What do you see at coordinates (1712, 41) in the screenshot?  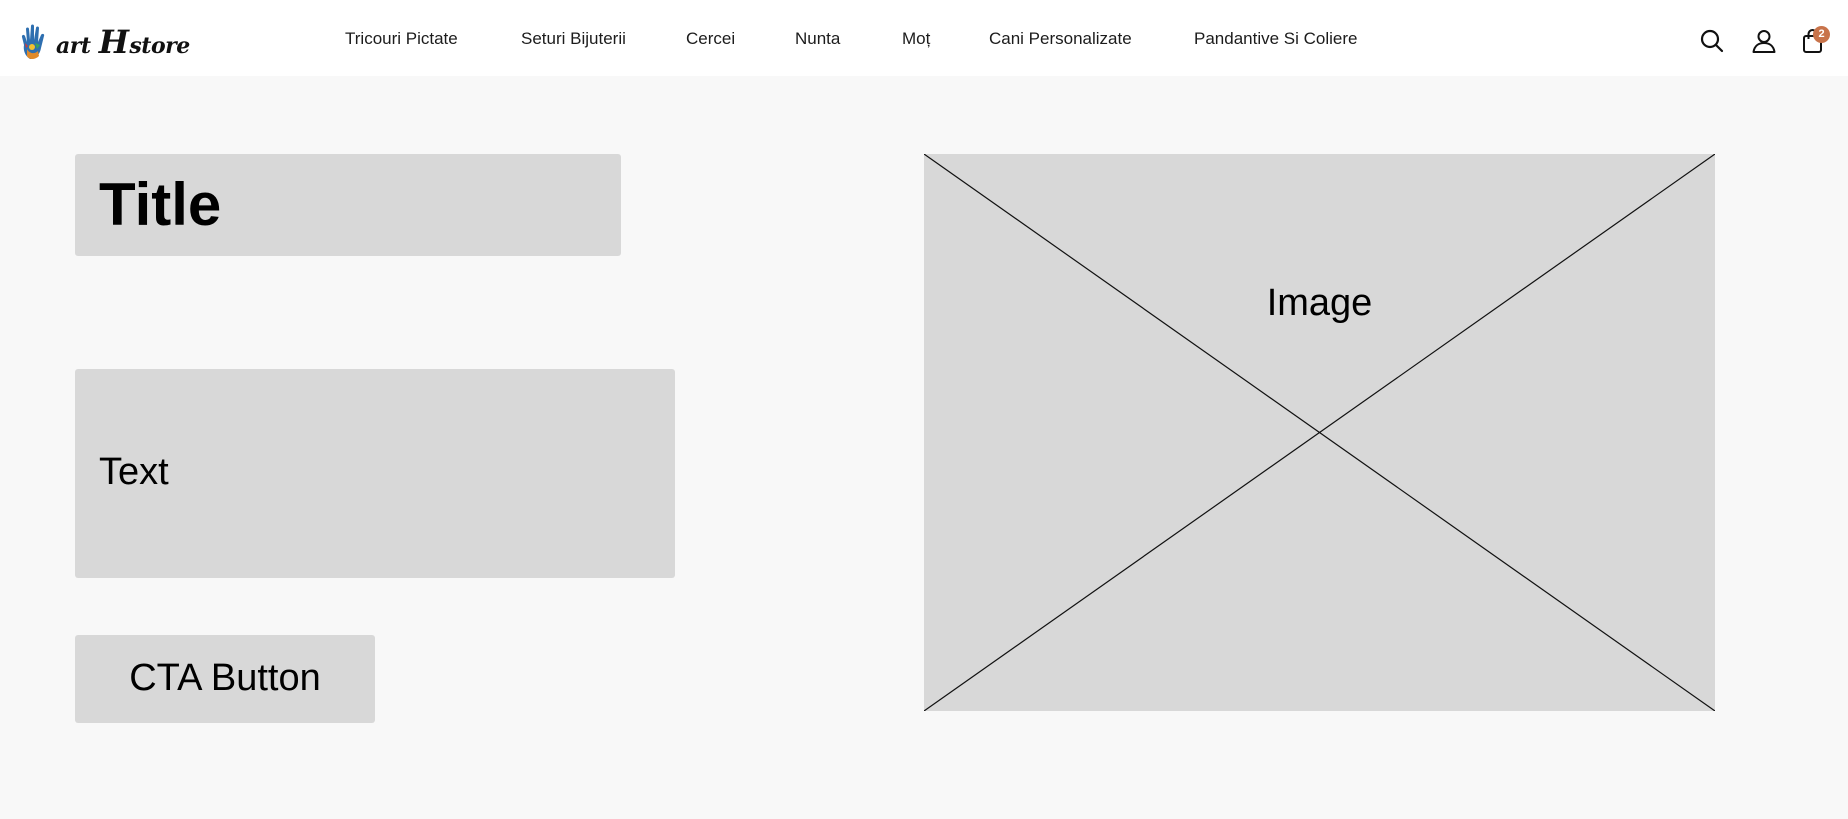 I see `search-icon` at bounding box center [1712, 41].